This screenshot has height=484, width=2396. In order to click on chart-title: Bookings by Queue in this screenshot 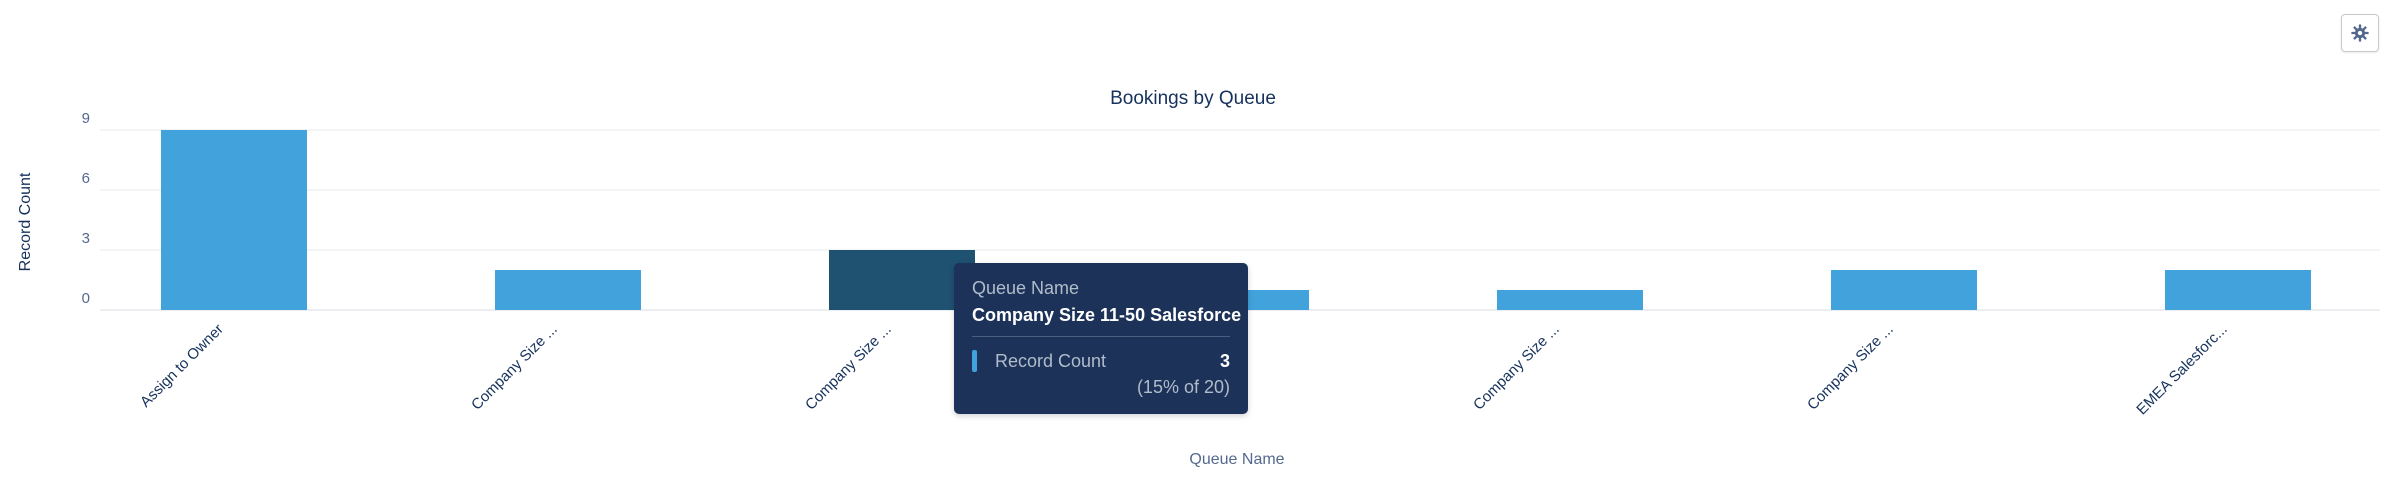, I will do `click(1193, 98)`.